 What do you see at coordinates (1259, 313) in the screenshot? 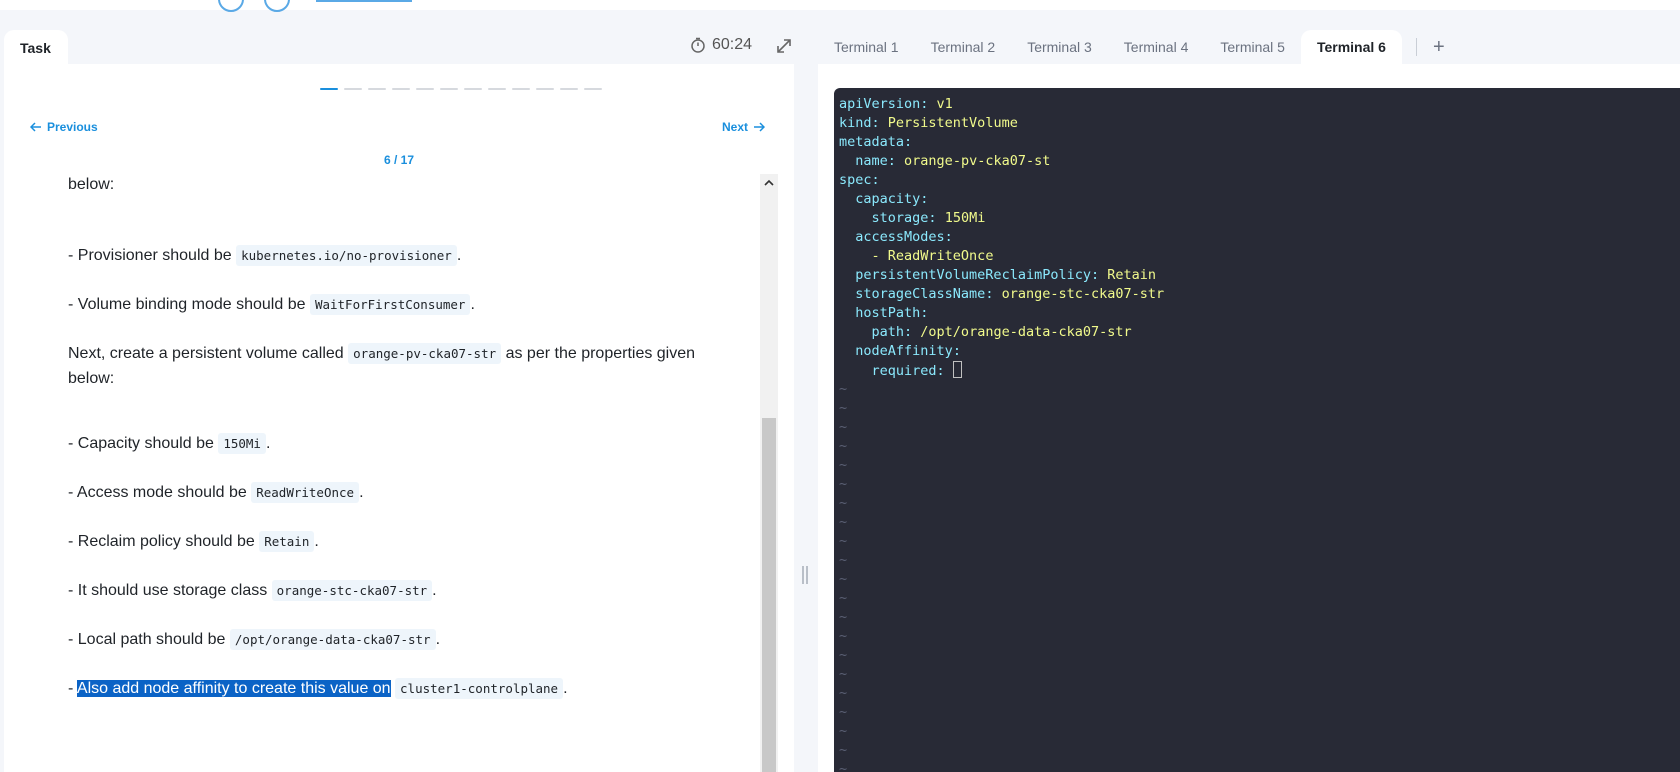
I see `terminal-line: hostPath:` at bounding box center [1259, 313].